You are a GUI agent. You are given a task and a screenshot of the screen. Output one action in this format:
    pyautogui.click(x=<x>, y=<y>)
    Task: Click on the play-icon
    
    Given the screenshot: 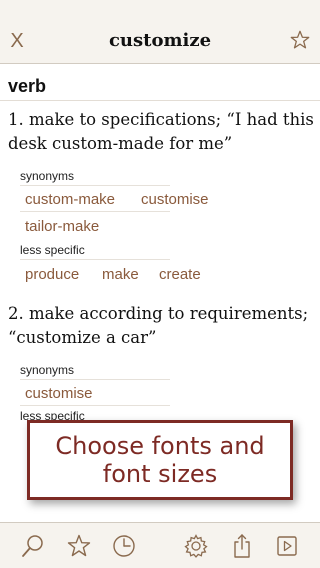 What is the action you would take?
    pyautogui.click(x=287, y=546)
    